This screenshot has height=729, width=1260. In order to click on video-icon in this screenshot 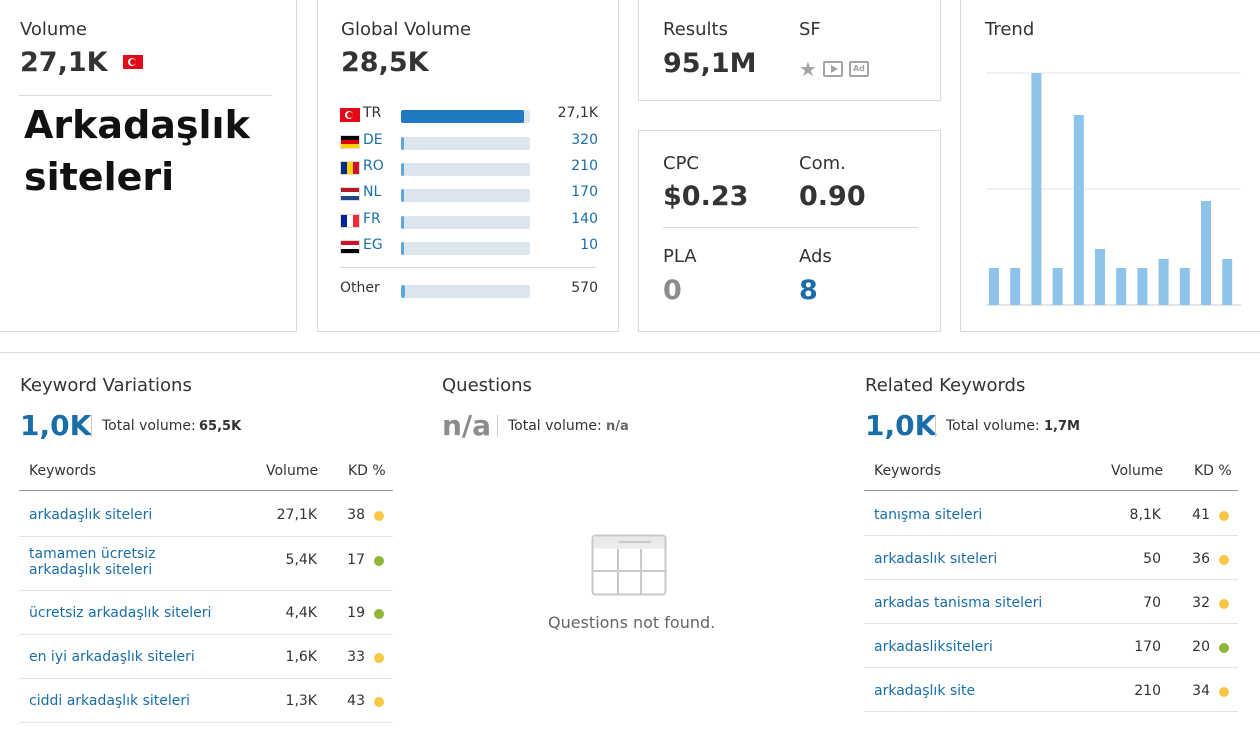, I will do `click(832, 69)`.